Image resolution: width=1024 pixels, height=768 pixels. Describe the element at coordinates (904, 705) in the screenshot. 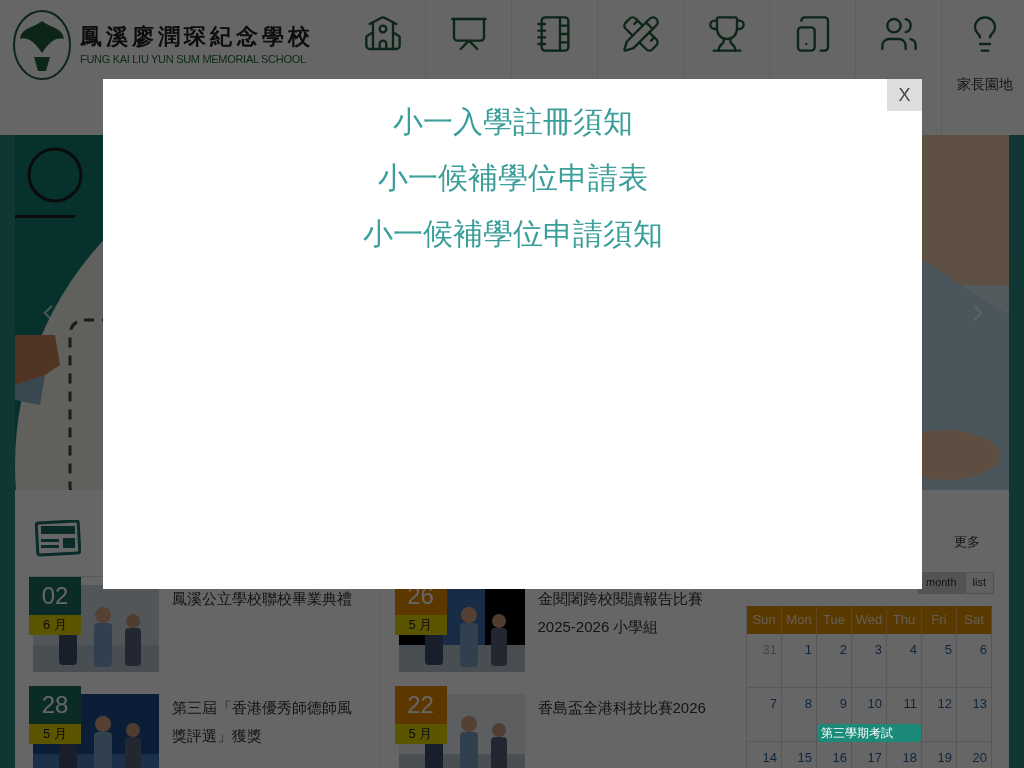

I see `calendar-day: 11` at that location.